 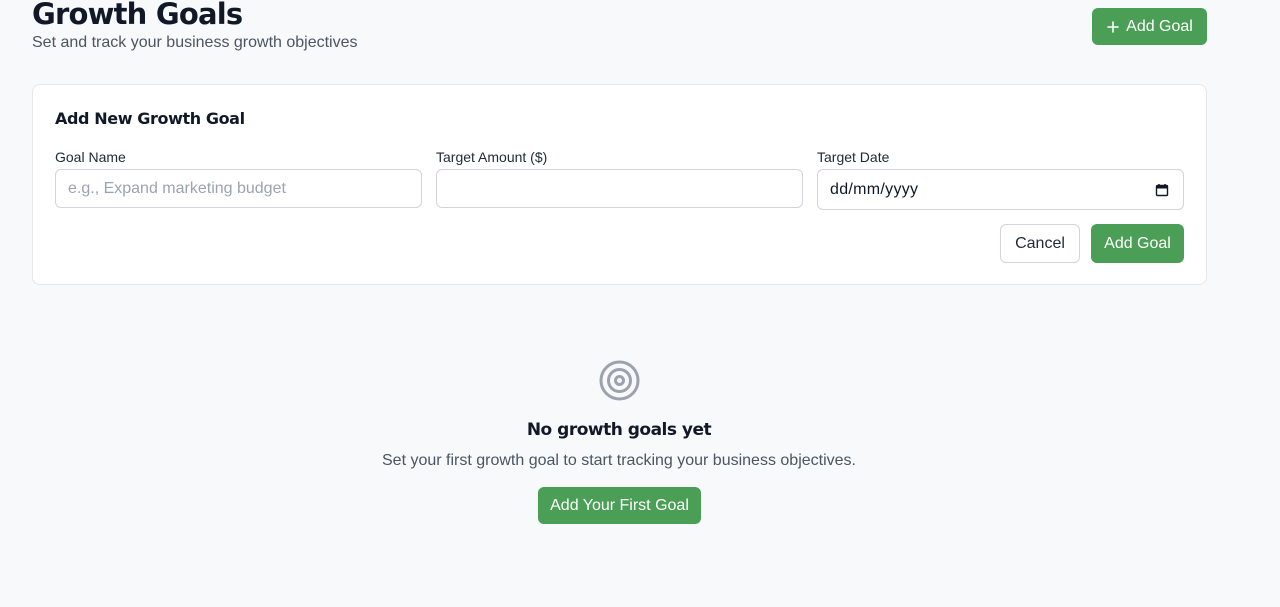 I want to click on add-goal-button-label: Add Goal, so click(x=1159, y=26).